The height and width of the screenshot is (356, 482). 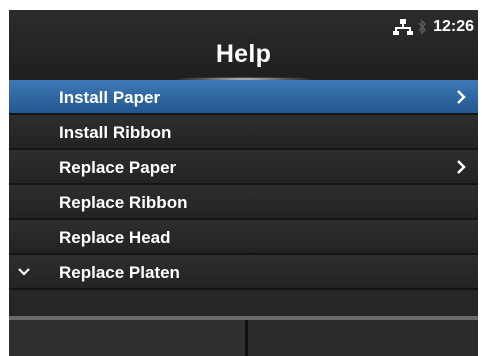 I want to click on soft-key-bar, so click(x=243, y=336).